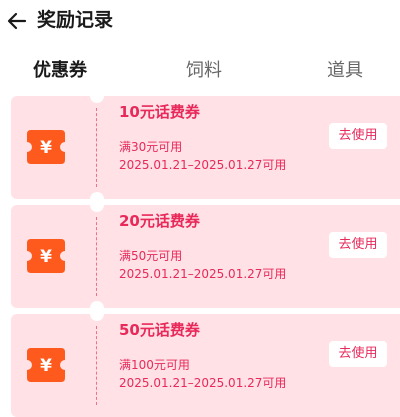 The image size is (400, 417). Describe the element at coordinates (75, 20) in the screenshot. I see `page-title: 奖励记录` at that location.